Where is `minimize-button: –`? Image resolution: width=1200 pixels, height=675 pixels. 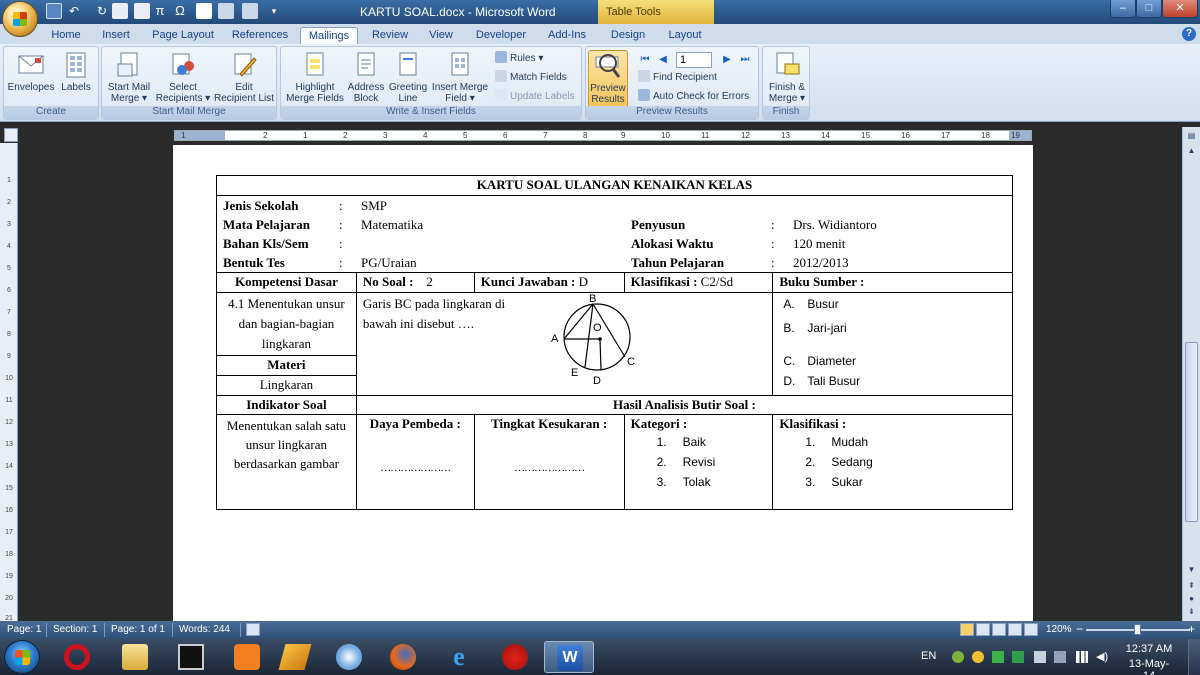 minimize-button: – is located at coordinates (1123, 9).